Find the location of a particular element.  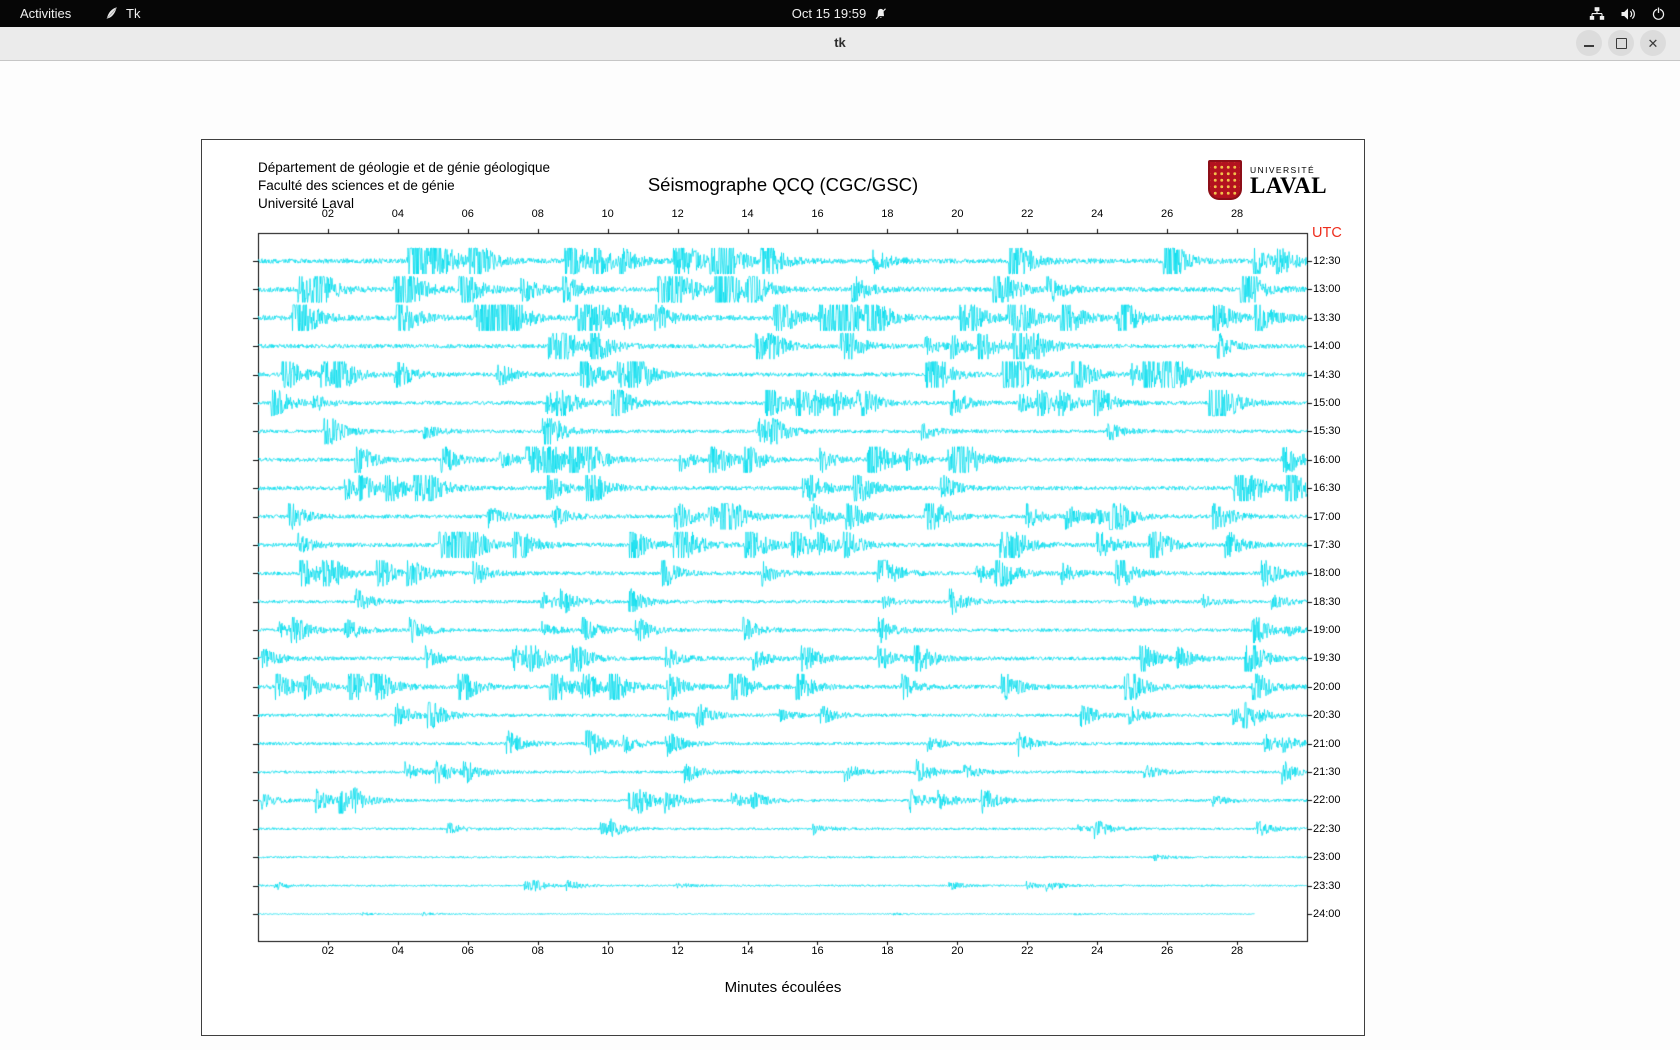

laval-logo: UNIVERSITÉ LAVAL is located at coordinates (1267, 180).